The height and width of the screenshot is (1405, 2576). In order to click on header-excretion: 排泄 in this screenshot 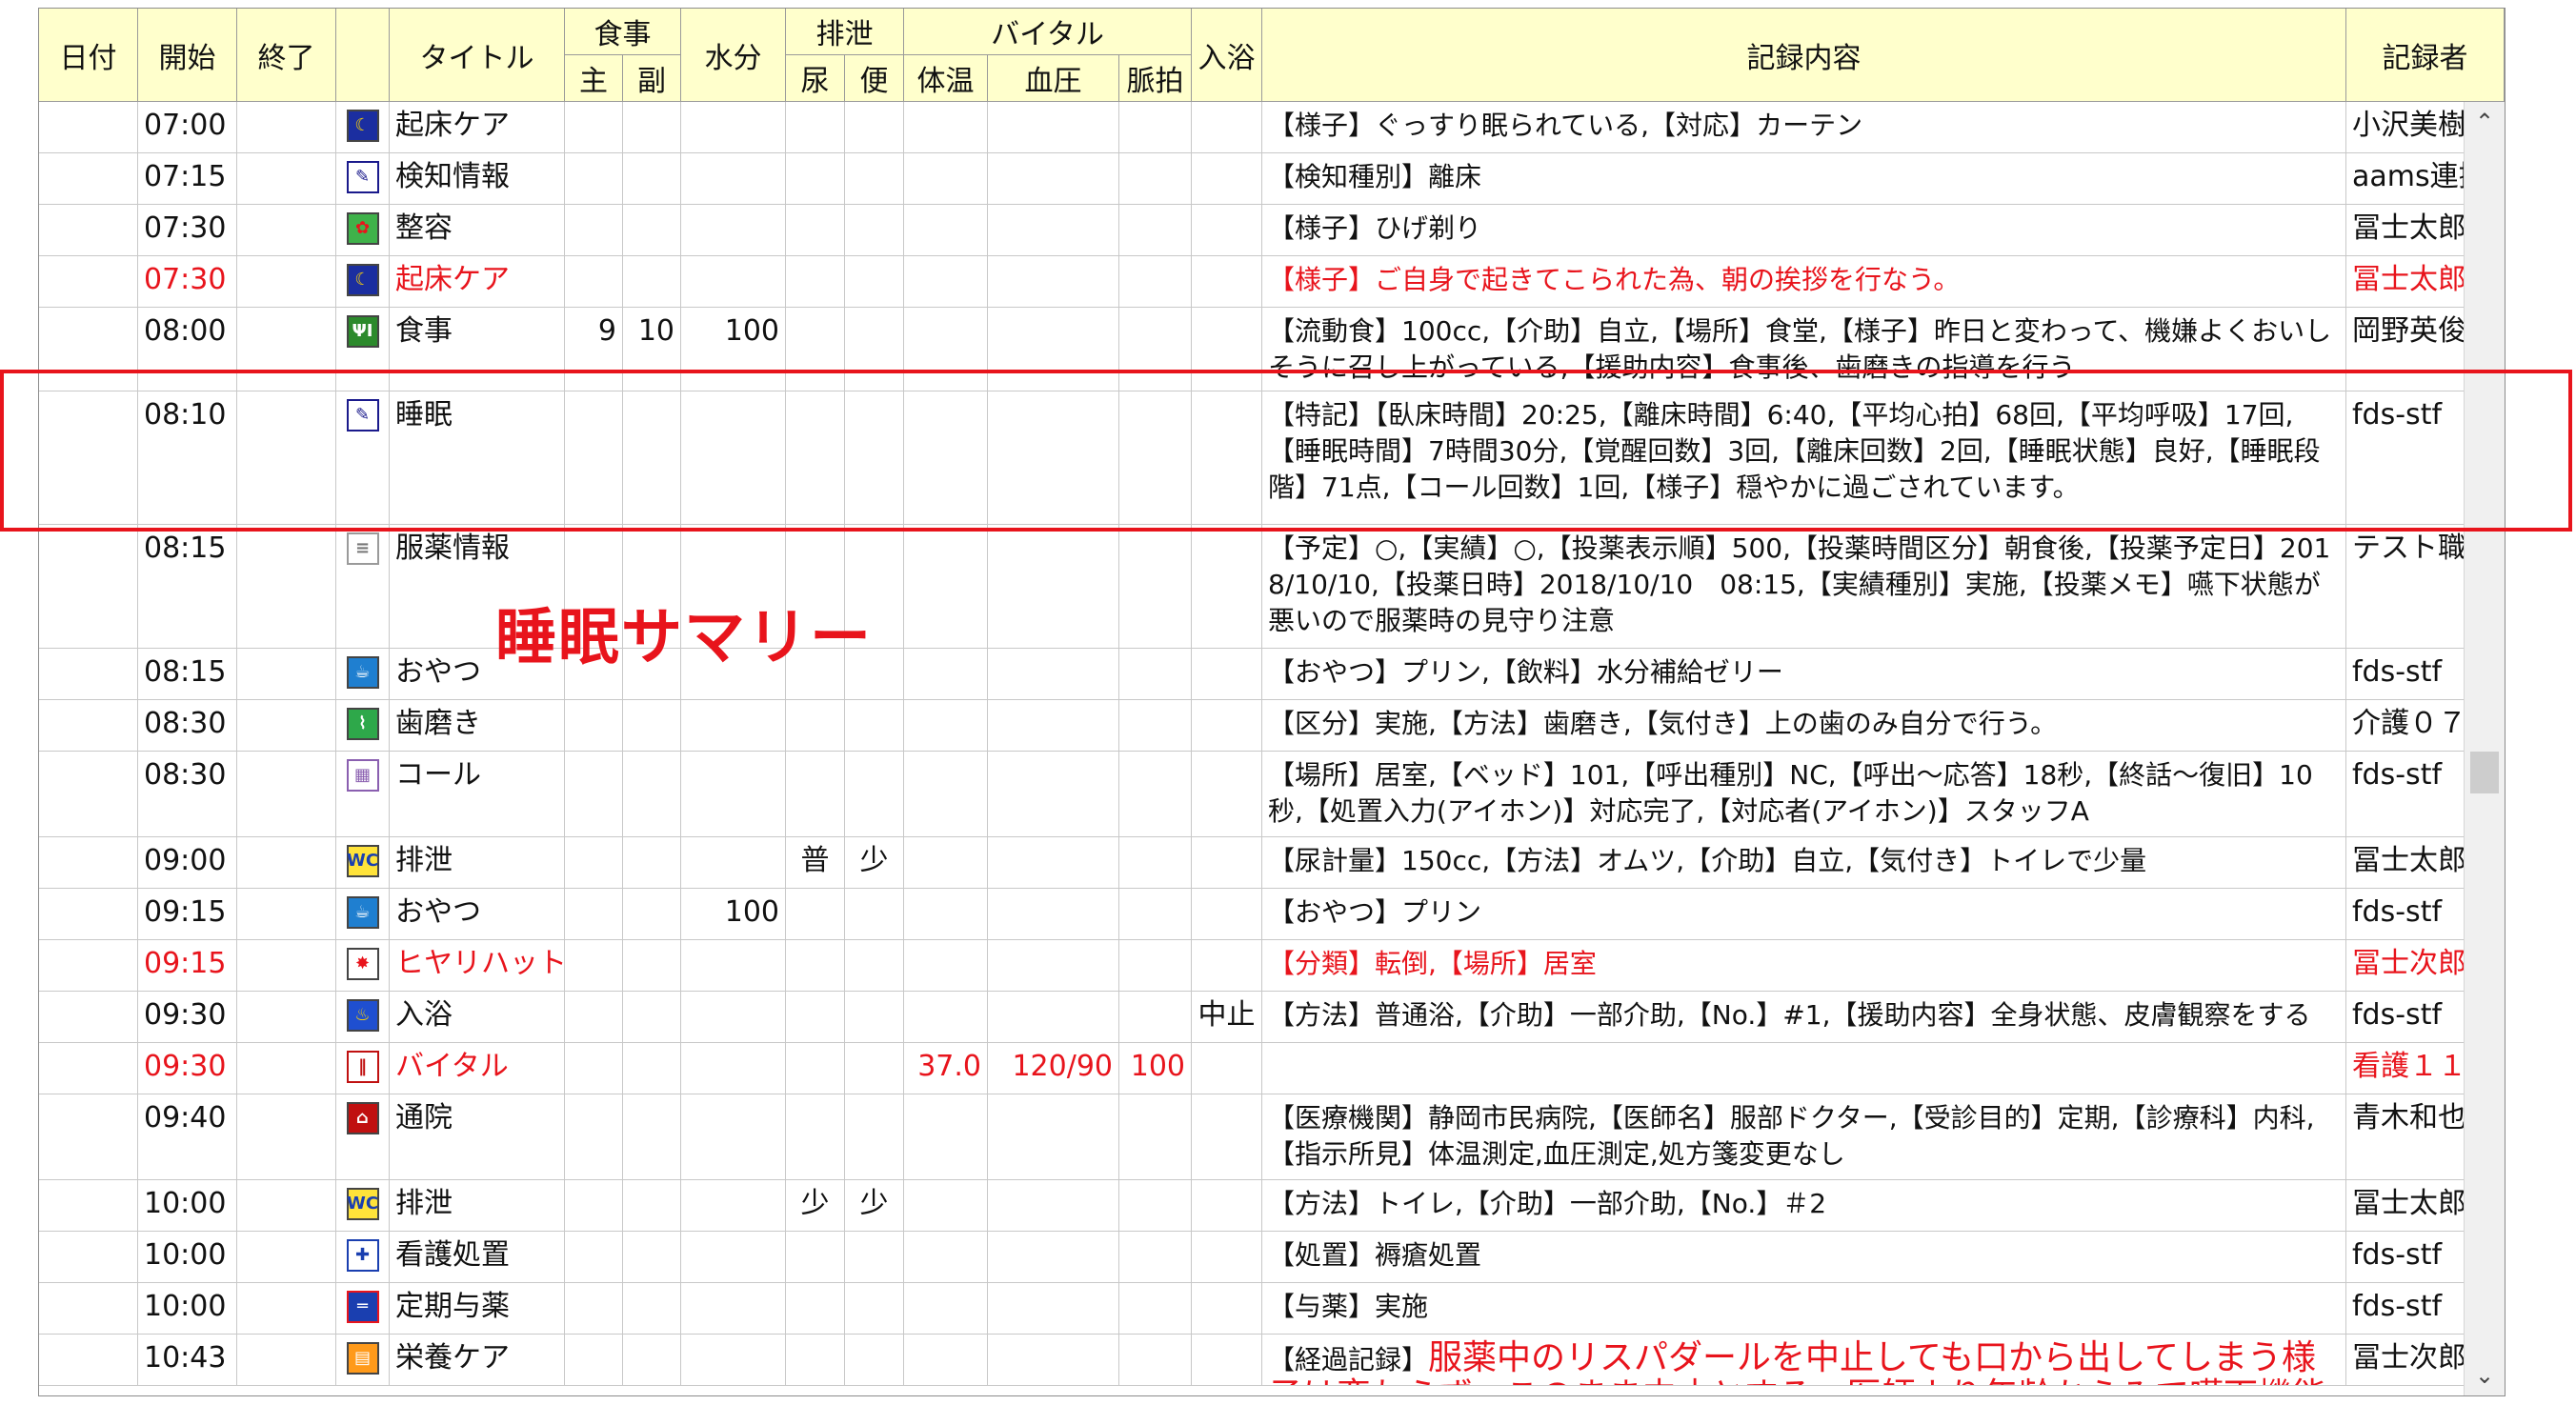, I will do `click(845, 32)`.